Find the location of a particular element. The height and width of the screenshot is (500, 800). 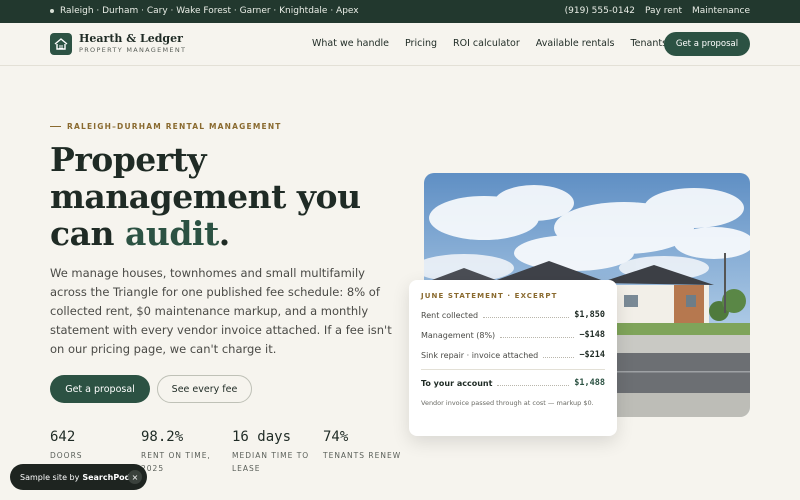

maintenance-link: Maintenance is located at coordinates (721, 11).